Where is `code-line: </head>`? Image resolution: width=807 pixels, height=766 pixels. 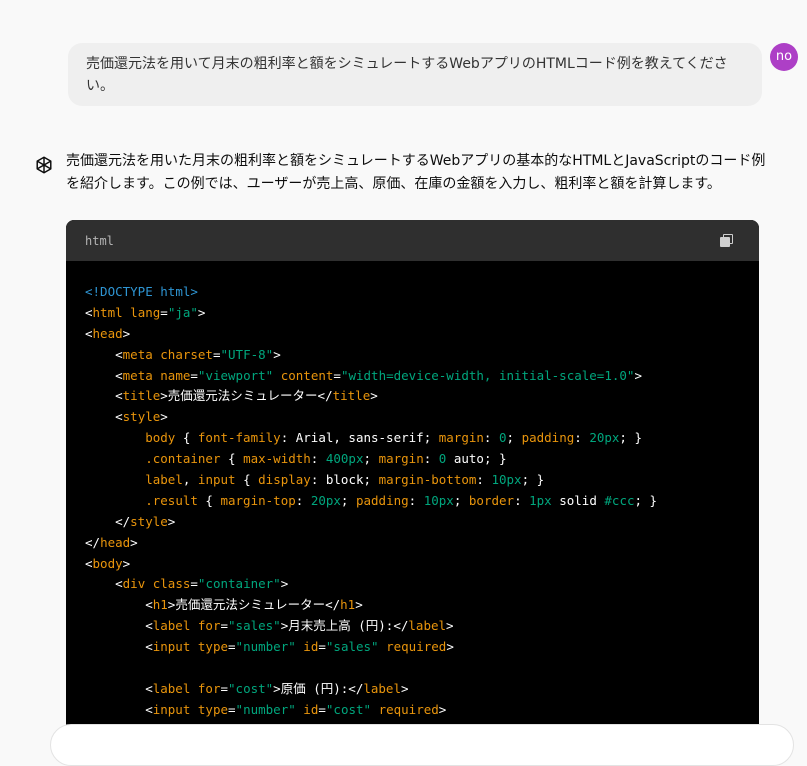 code-line: </head> is located at coordinates (422, 543).